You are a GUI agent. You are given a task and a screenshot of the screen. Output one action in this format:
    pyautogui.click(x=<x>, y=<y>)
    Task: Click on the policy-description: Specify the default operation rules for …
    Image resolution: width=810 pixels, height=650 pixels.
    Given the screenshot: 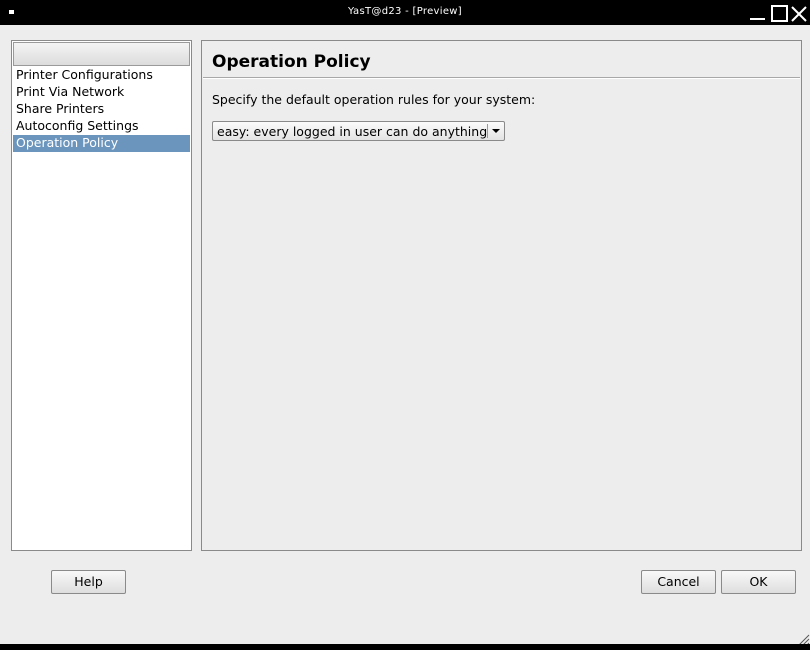 What is the action you would take?
    pyautogui.click(x=374, y=99)
    